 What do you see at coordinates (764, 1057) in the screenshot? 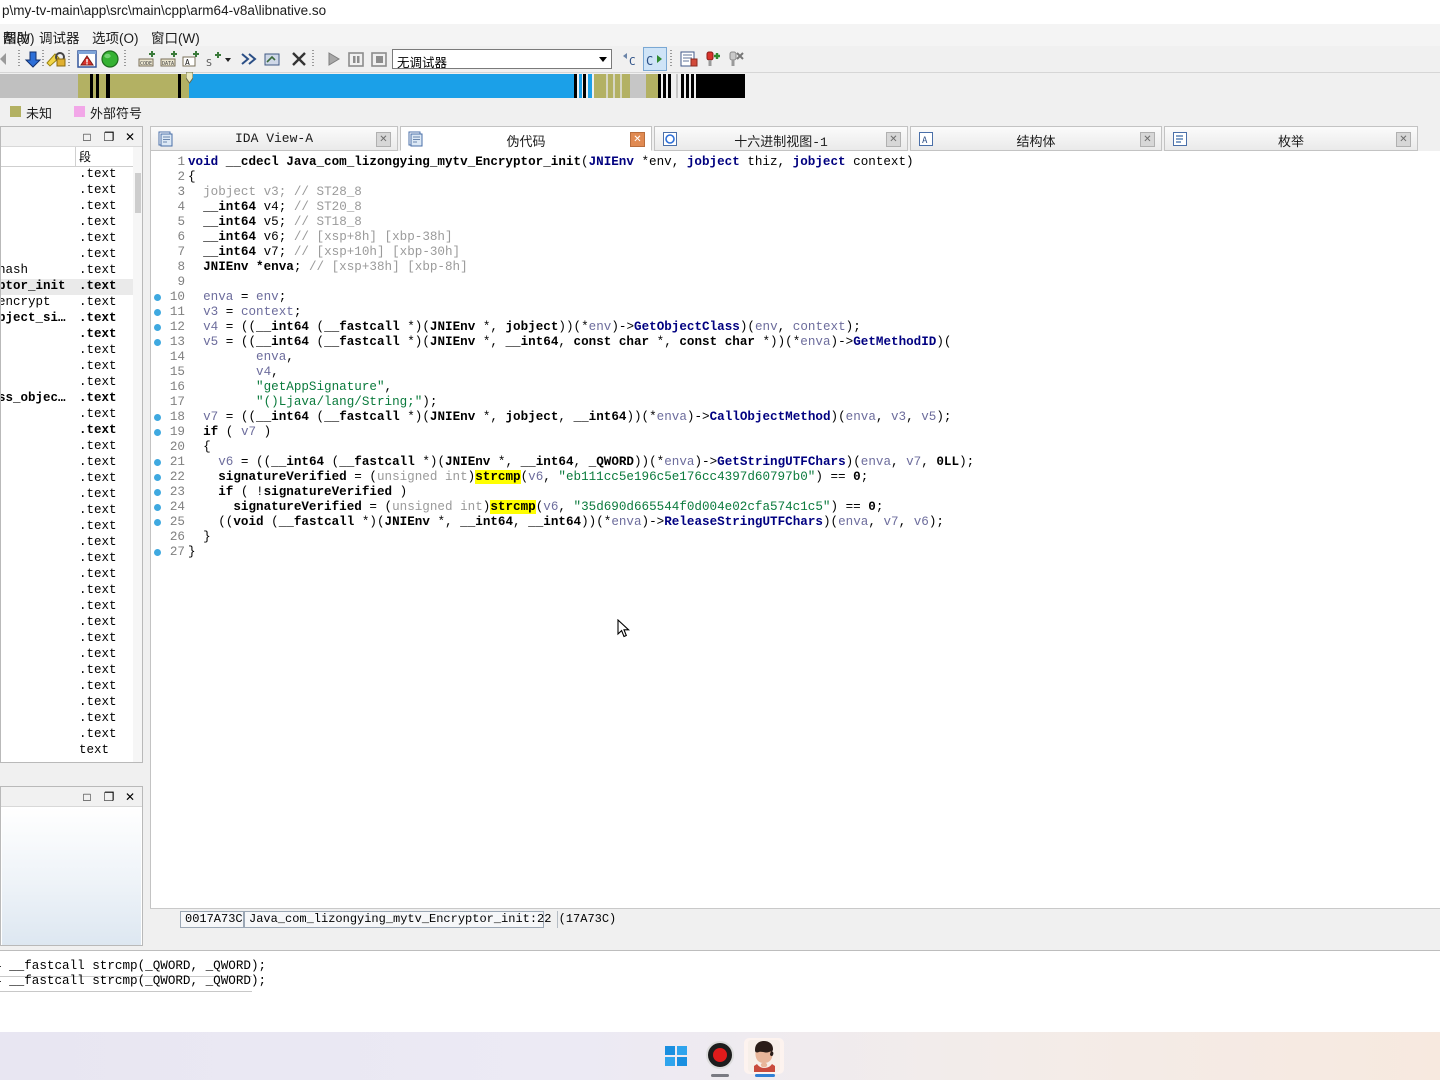
I see `photo-app` at bounding box center [764, 1057].